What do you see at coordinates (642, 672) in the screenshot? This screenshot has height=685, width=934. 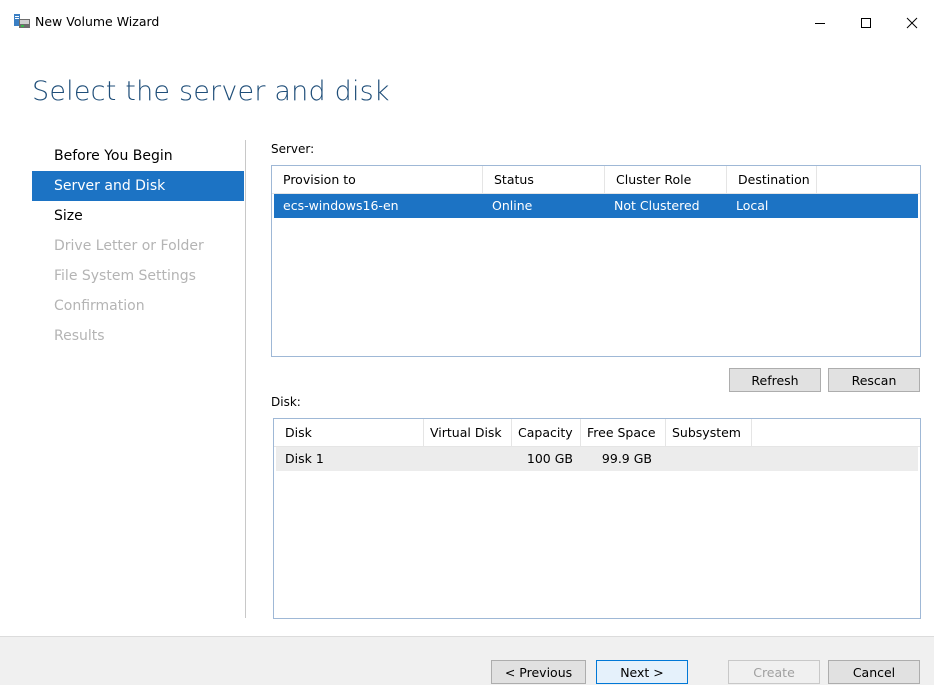 I see `next-button: Next >` at bounding box center [642, 672].